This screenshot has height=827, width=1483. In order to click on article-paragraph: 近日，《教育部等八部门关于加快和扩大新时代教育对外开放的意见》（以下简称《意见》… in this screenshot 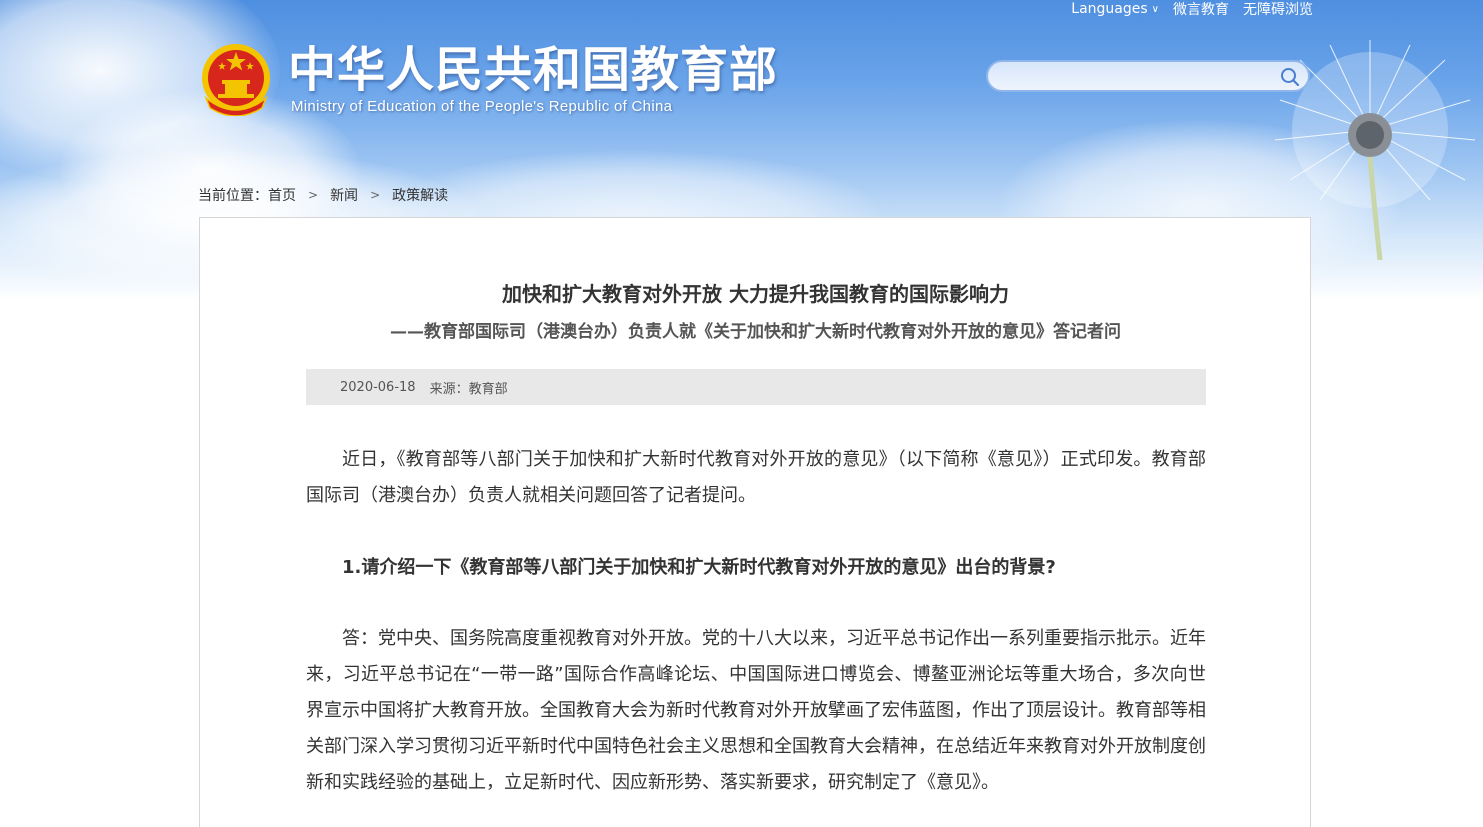, I will do `click(756, 477)`.